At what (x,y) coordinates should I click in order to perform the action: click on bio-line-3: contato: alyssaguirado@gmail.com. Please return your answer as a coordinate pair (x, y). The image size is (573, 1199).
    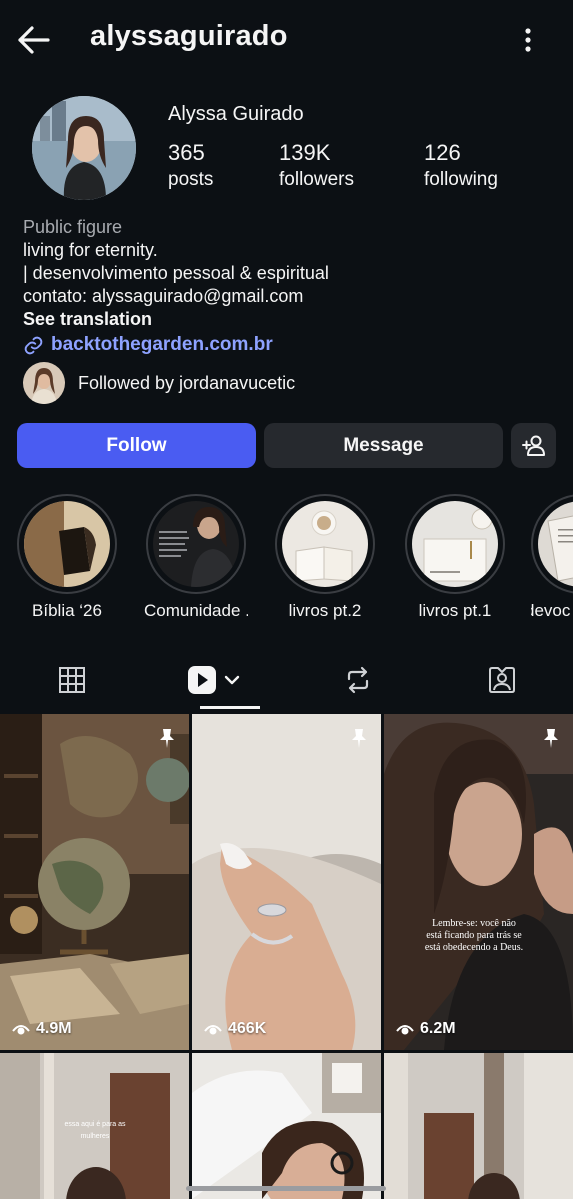
    Looking at the image, I should click on (163, 296).